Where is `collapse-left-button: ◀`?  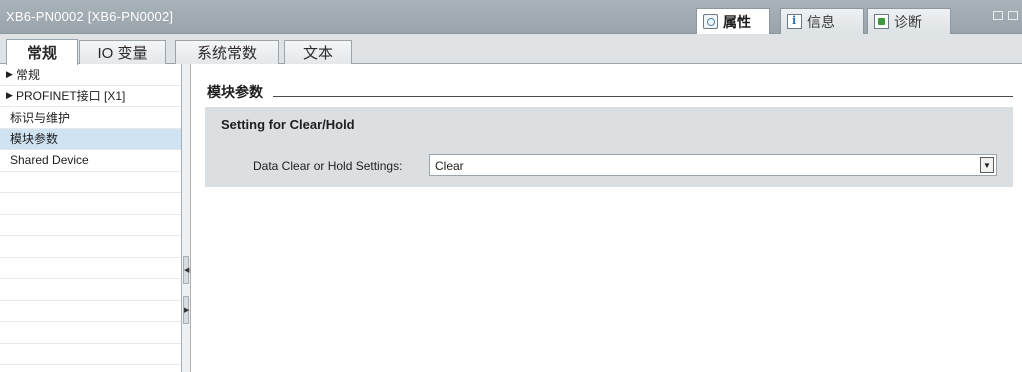
collapse-left-button: ◀ is located at coordinates (186, 270).